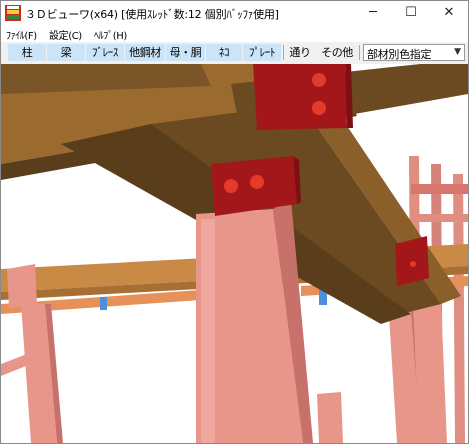 This screenshot has width=469, height=444. Describe the element at coordinates (457, 52) in the screenshot. I see `chevron-down-icon: ▼` at that location.